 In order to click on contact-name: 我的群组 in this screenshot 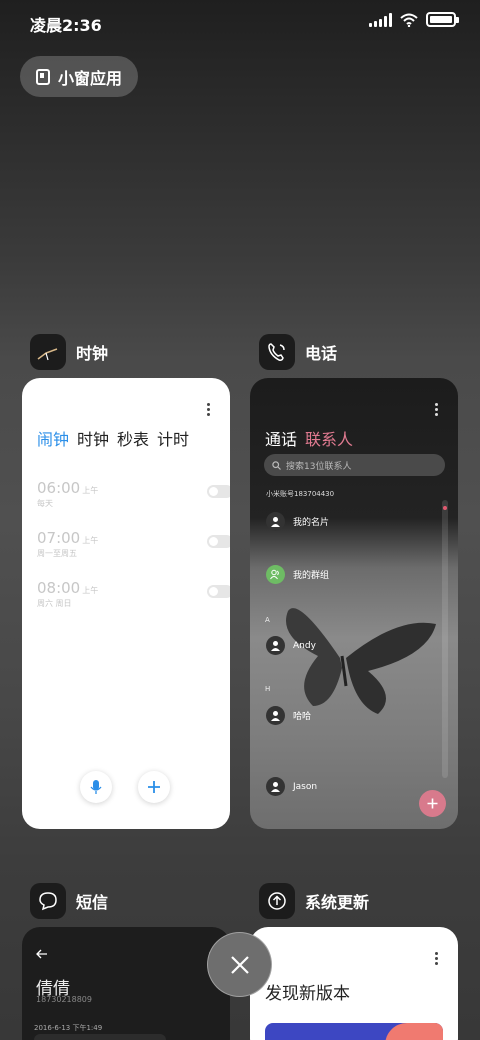, I will do `click(311, 576)`.